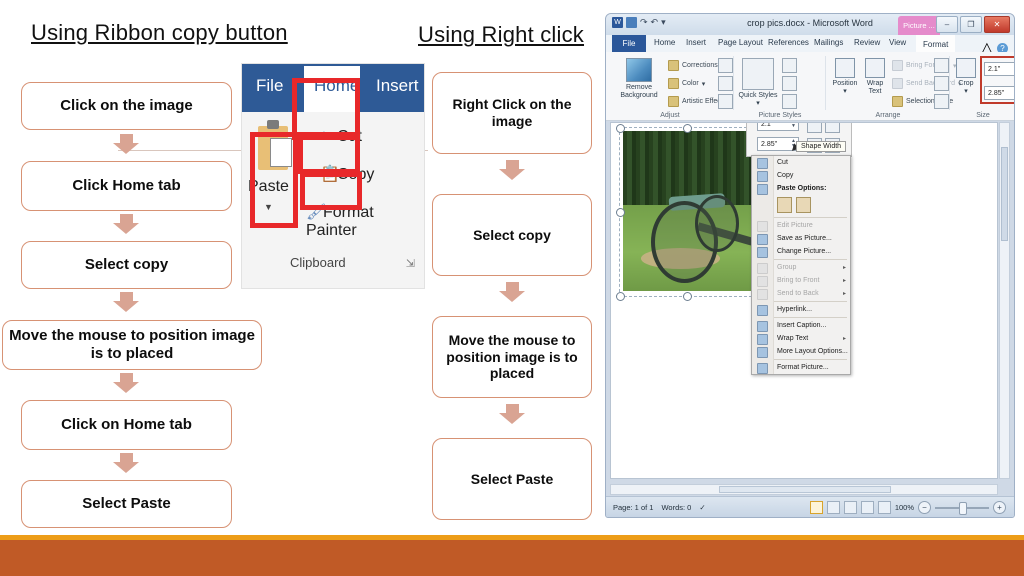 The image size is (1024, 576). What do you see at coordinates (687, 128) in the screenshot?
I see `selection-handle-tm` at bounding box center [687, 128].